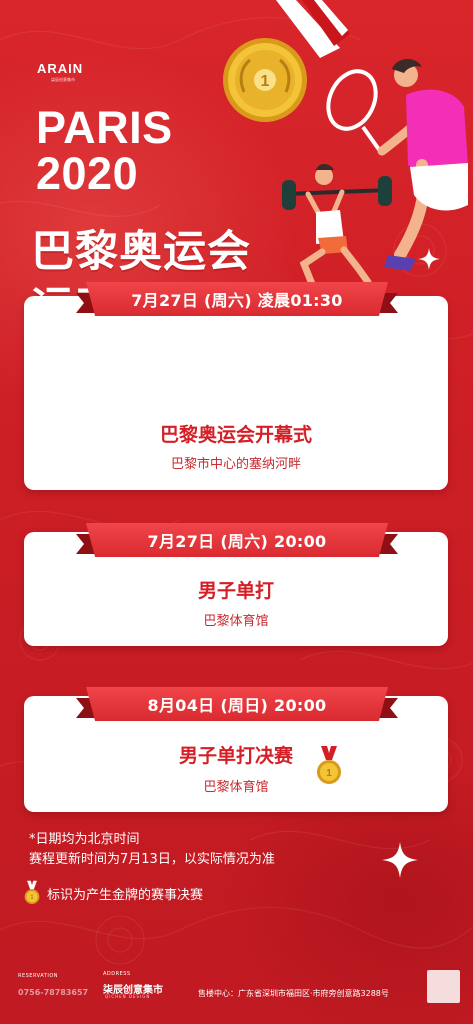 The width and height of the screenshot is (473, 1024). What do you see at coordinates (235, 435) in the screenshot?
I see `event-name: 巴黎奥运会开幕式` at bounding box center [235, 435].